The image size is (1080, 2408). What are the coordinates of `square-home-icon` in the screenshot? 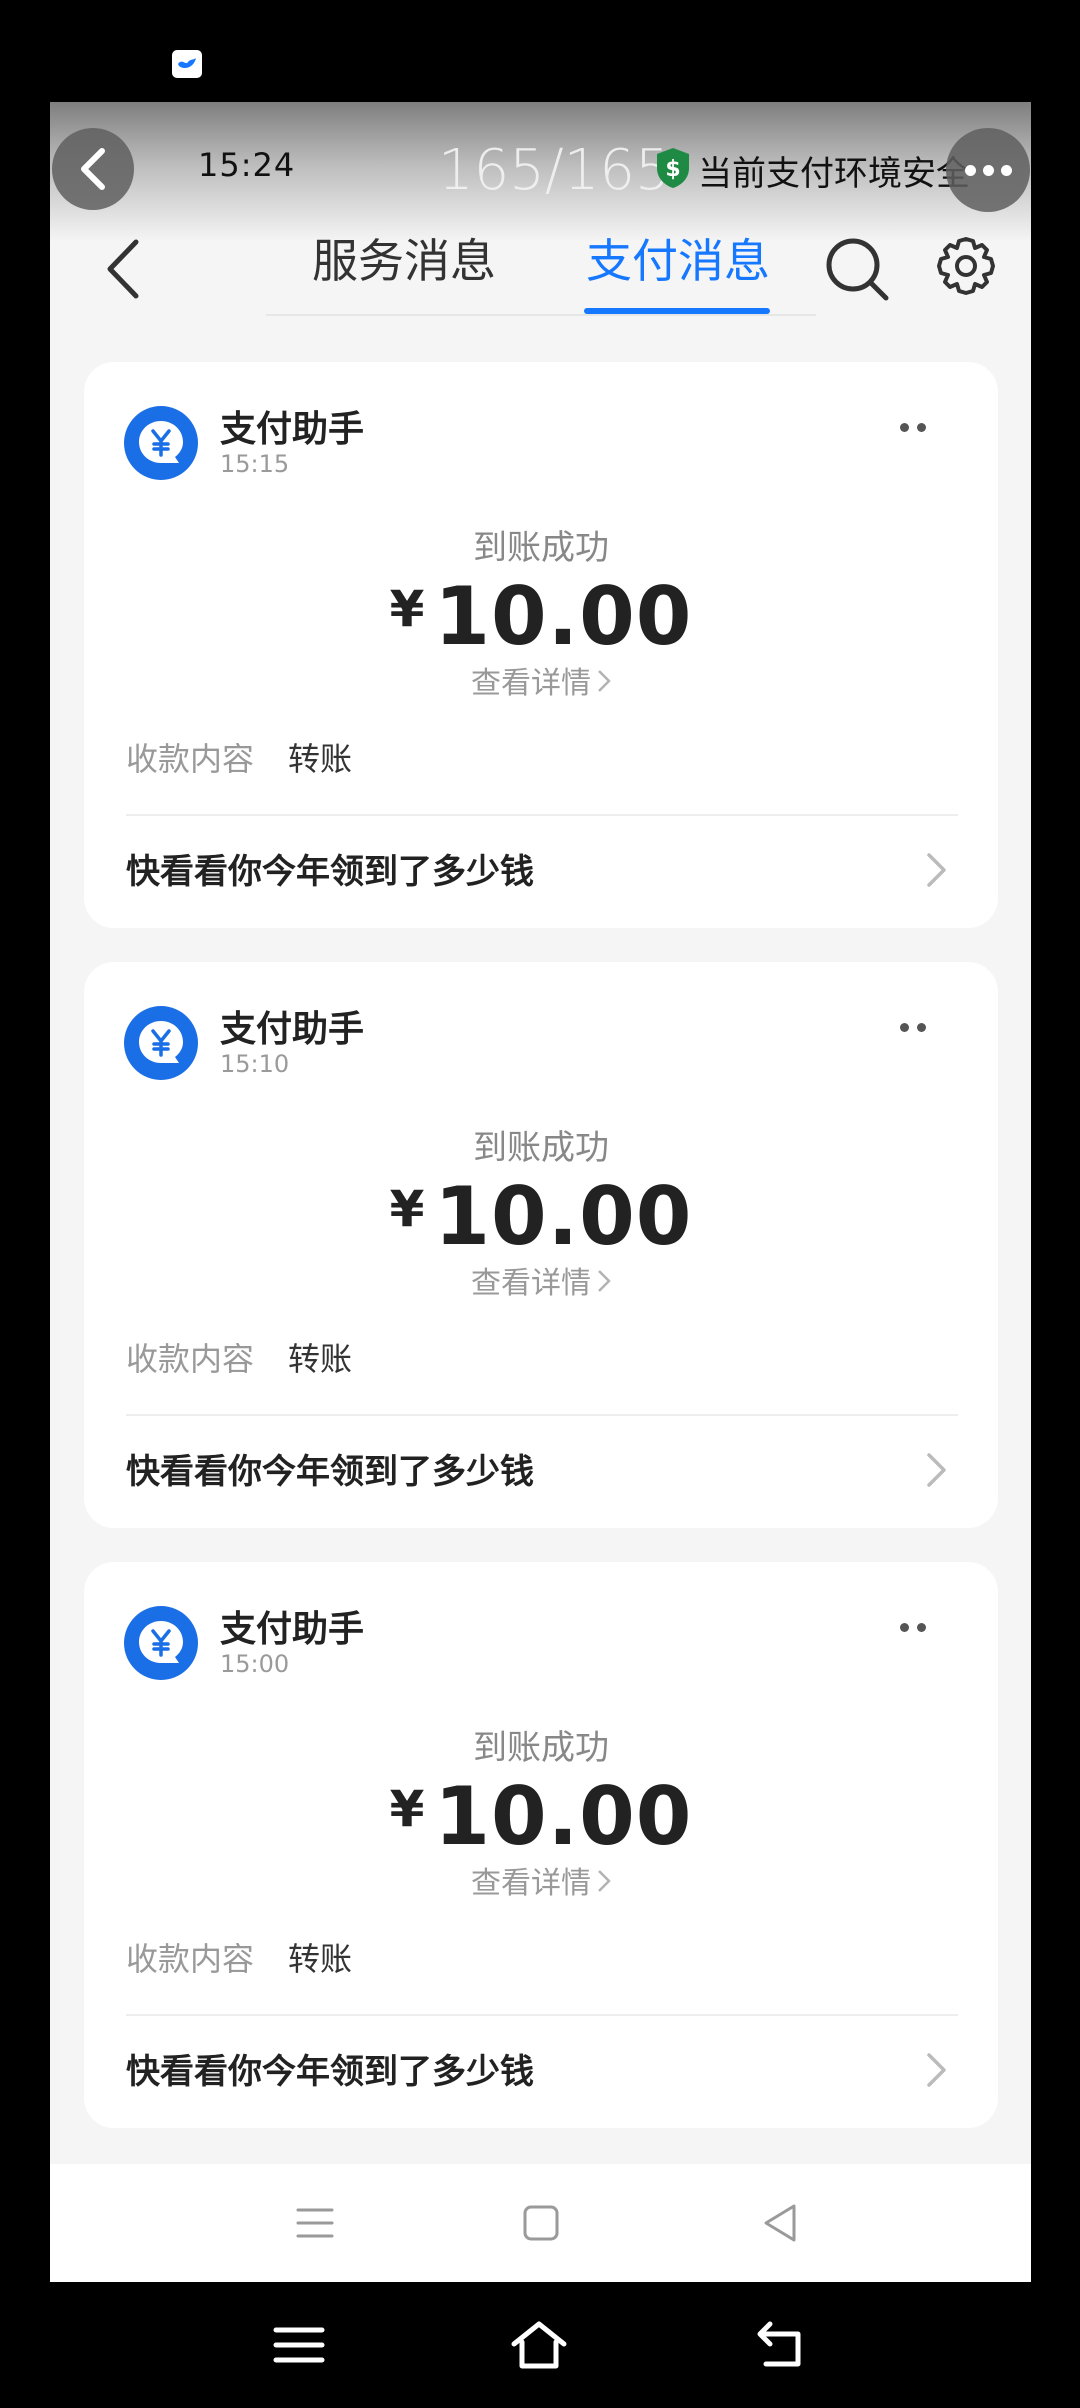 It's located at (541, 2223).